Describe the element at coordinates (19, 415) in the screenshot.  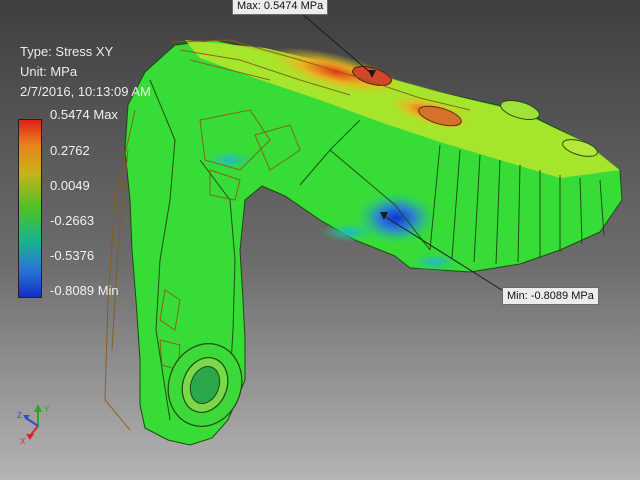
I see `triad-z-label: Z` at that location.